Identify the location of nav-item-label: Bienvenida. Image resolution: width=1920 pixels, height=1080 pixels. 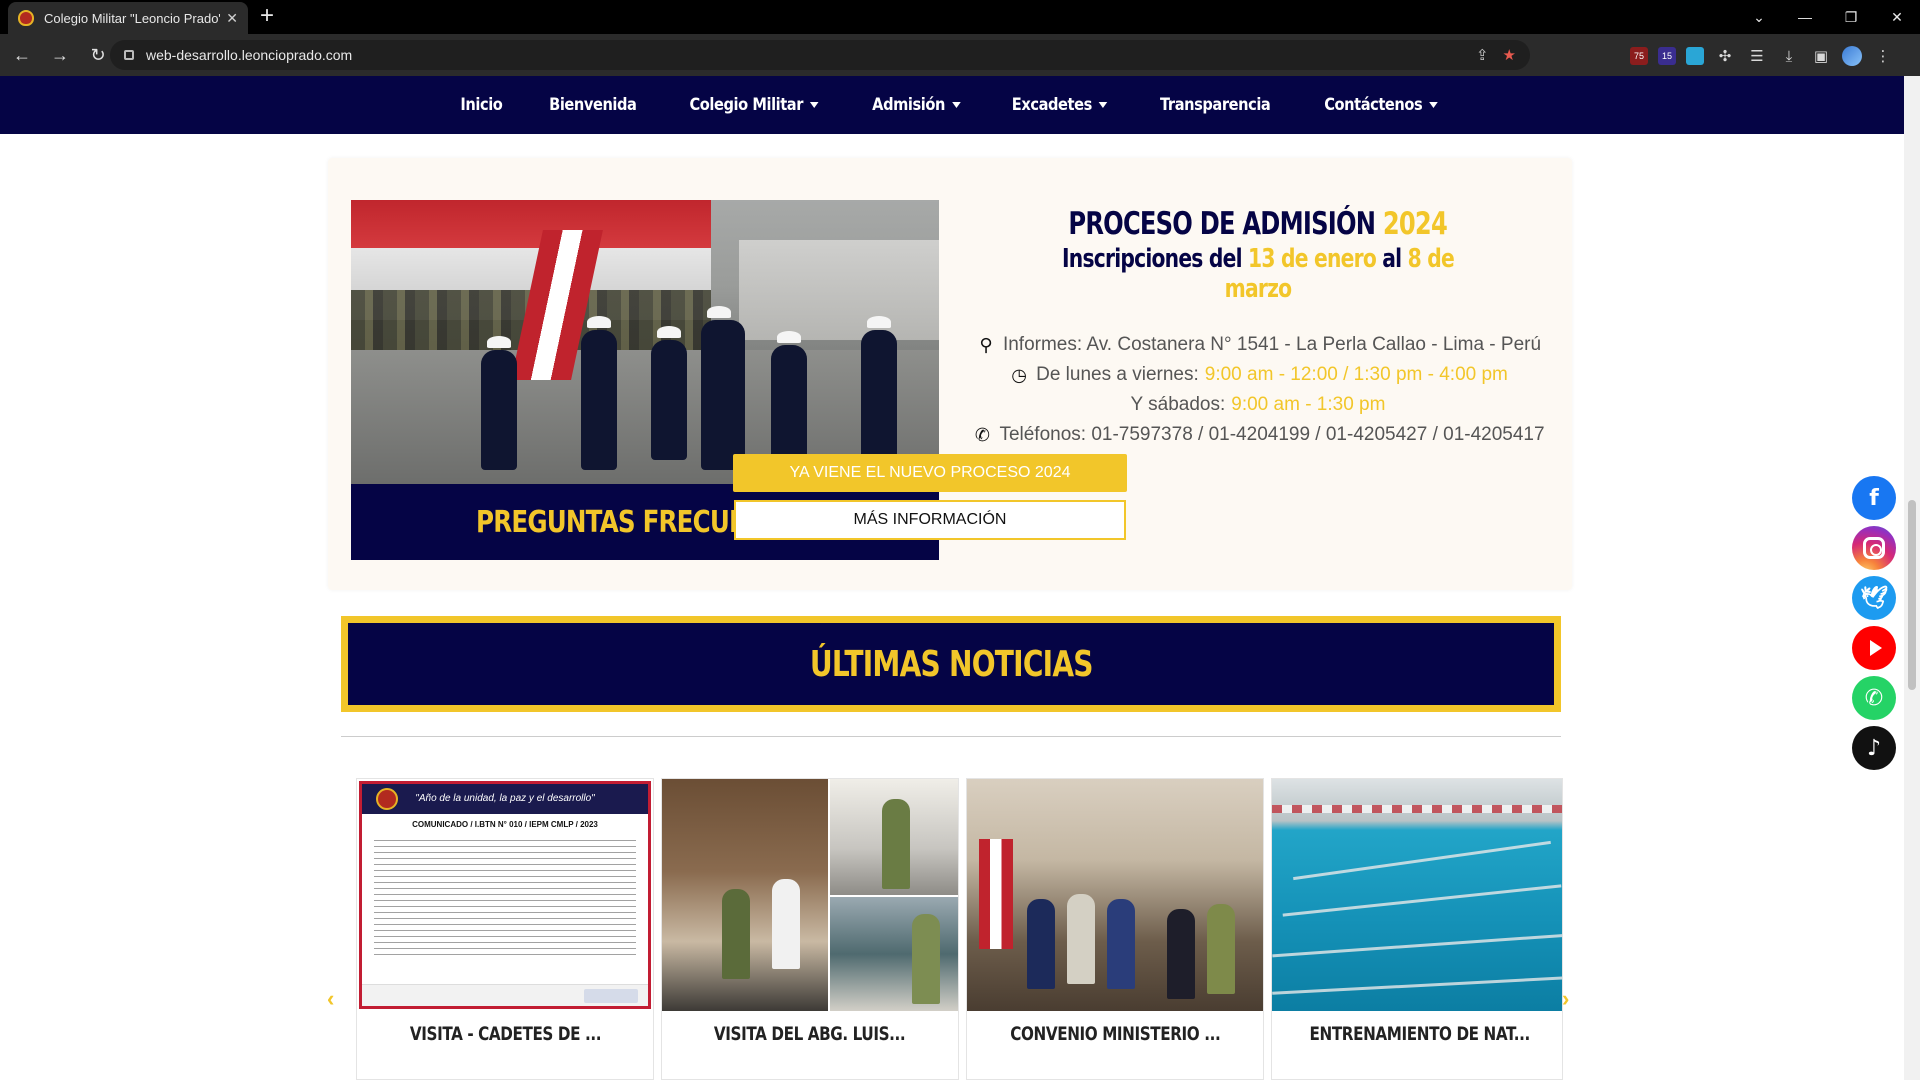
(592, 105).